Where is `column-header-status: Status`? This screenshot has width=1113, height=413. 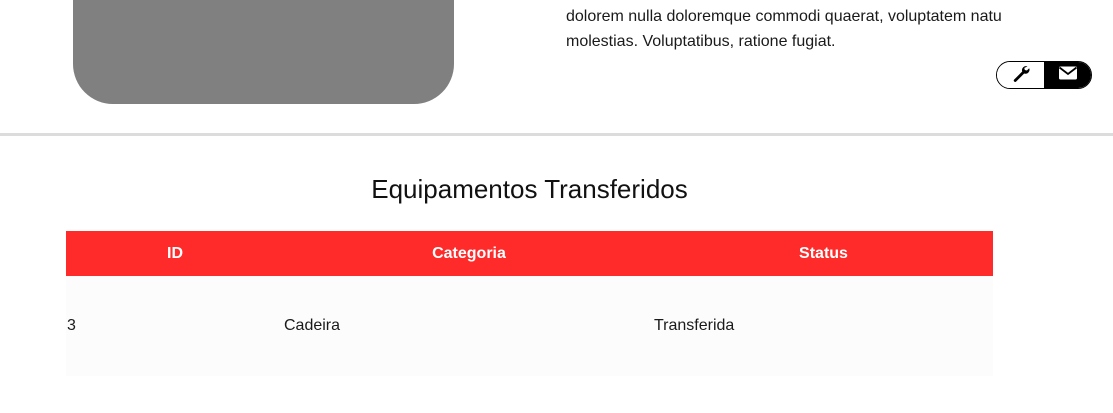
column-header-status: Status is located at coordinates (823, 253).